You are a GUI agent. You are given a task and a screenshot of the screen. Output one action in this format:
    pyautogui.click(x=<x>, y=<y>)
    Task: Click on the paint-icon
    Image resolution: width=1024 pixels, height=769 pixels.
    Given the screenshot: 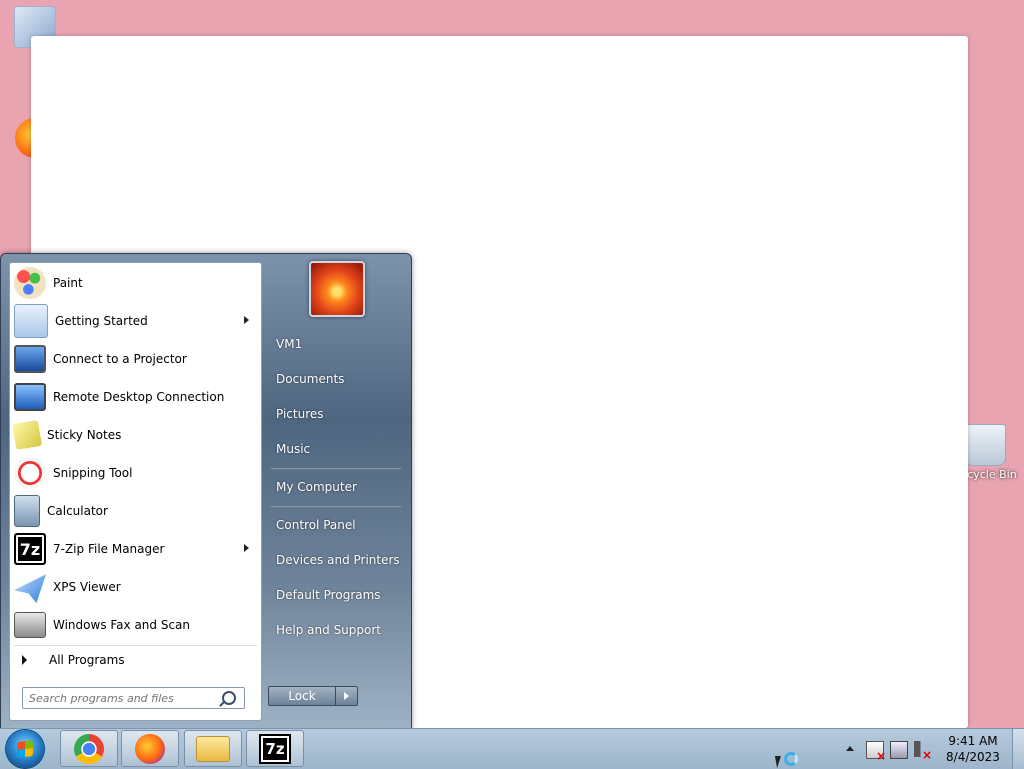 What is the action you would take?
    pyautogui.click(x=30, y=283)
    